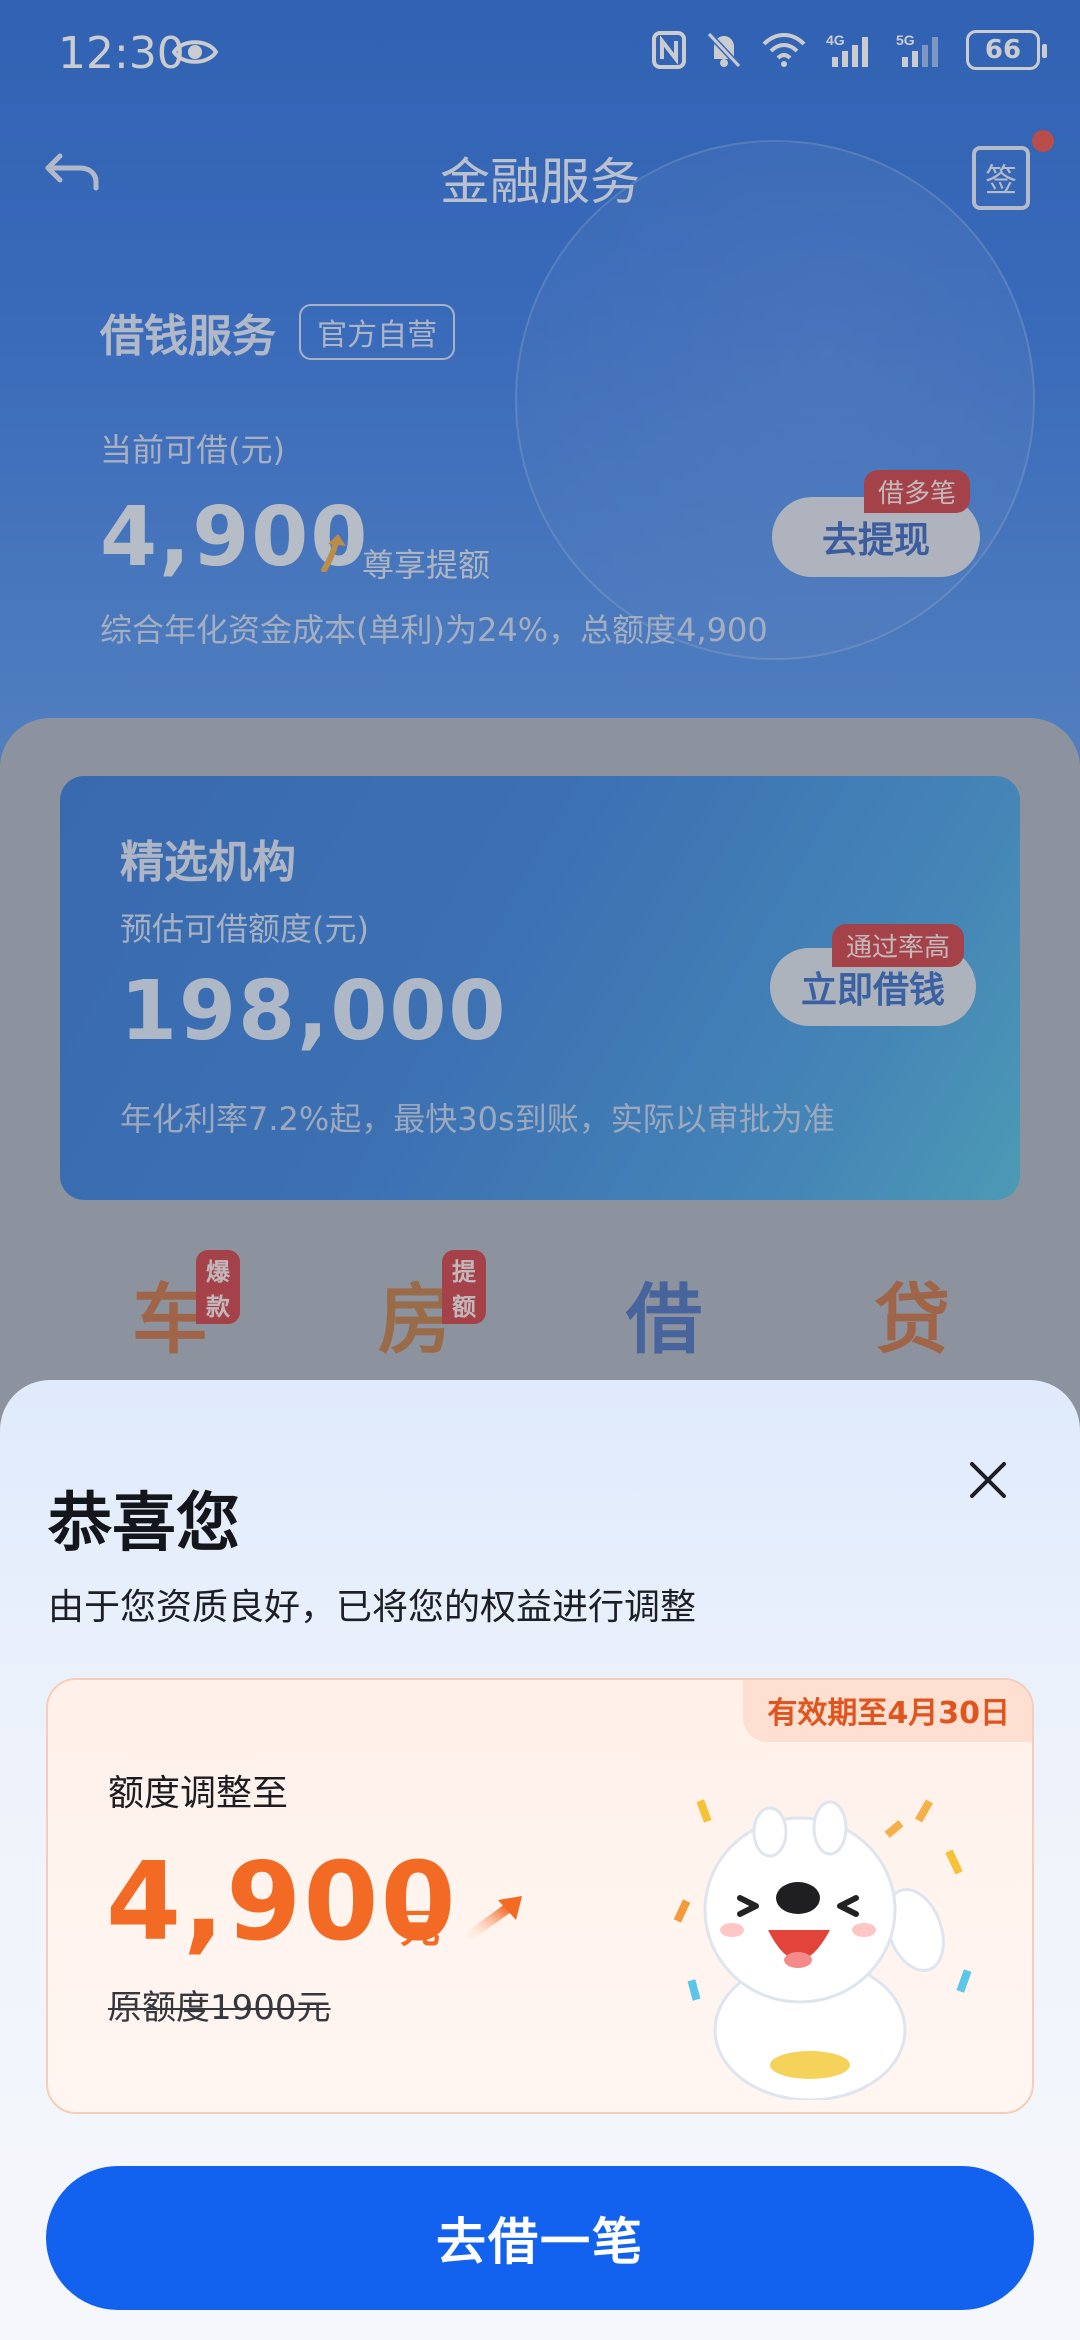  I want to click on sheet-title: 恭喜您, so click(144, 1524).